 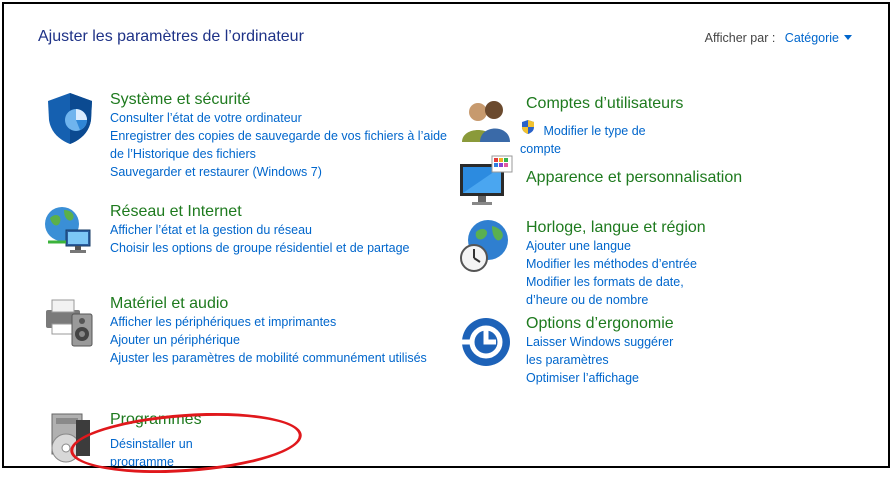 What do you see at coordinates (280, 99) in the screenshot?
I see `category-title: Système et sécurité` at bounding box center [280, 99].